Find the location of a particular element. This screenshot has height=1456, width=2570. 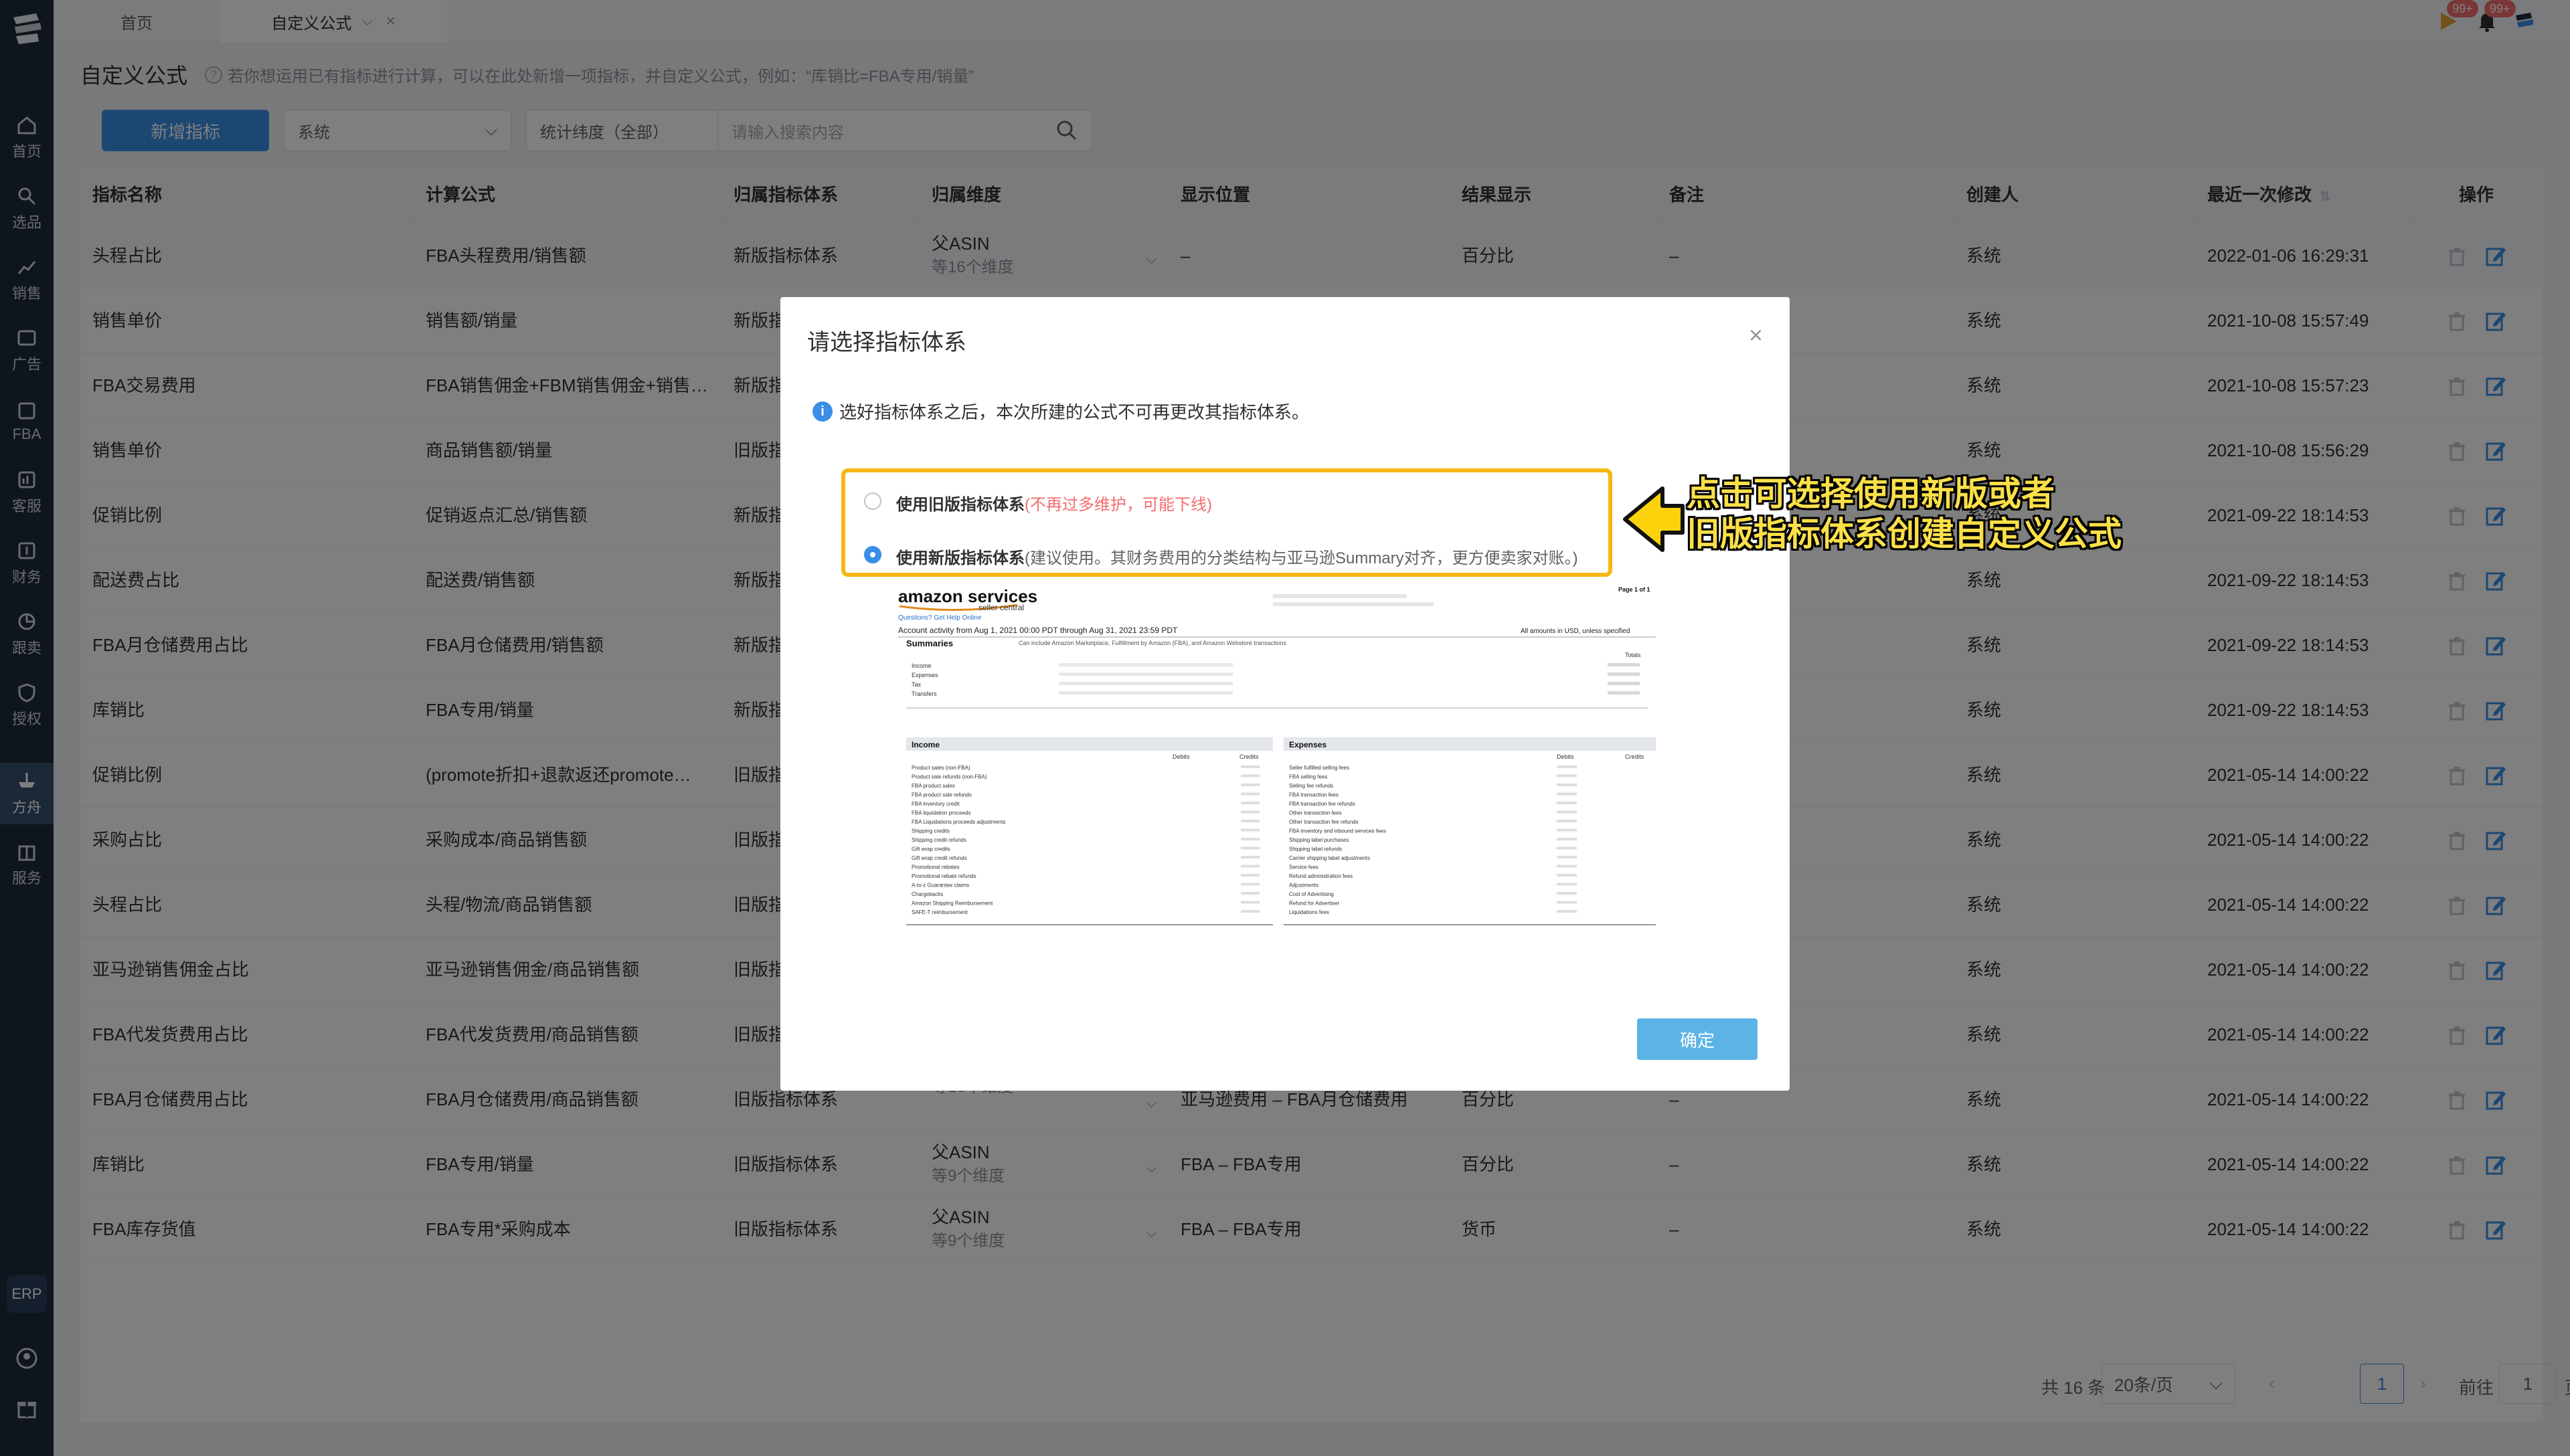

option-new-label: 使用新版指标体系 is located at coordinates (961, 558).